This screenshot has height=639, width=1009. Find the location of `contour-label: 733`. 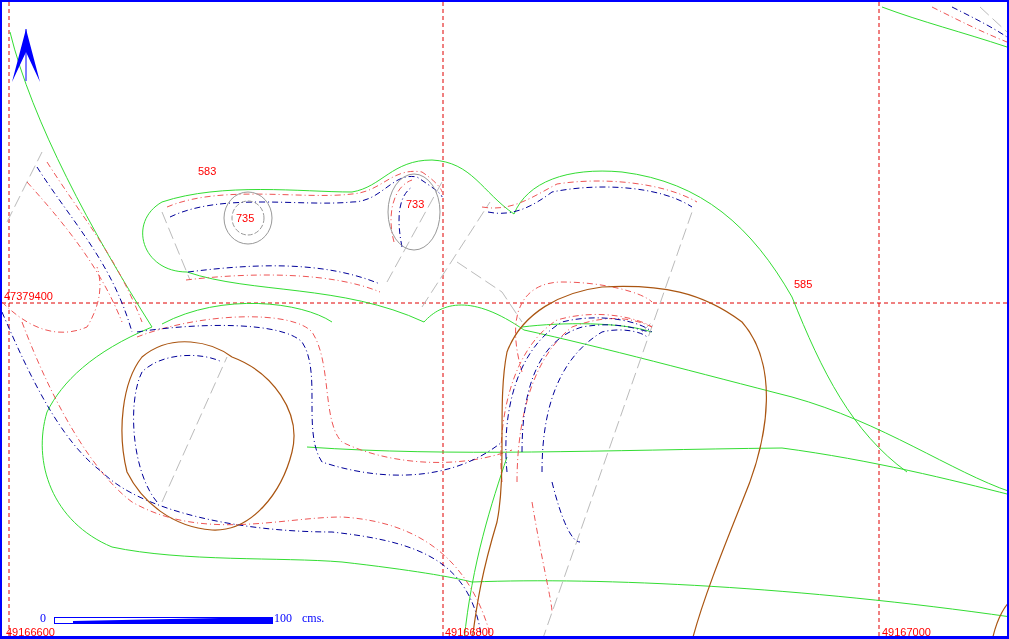

contour-label: 733 is located at coordinates (415, 204).